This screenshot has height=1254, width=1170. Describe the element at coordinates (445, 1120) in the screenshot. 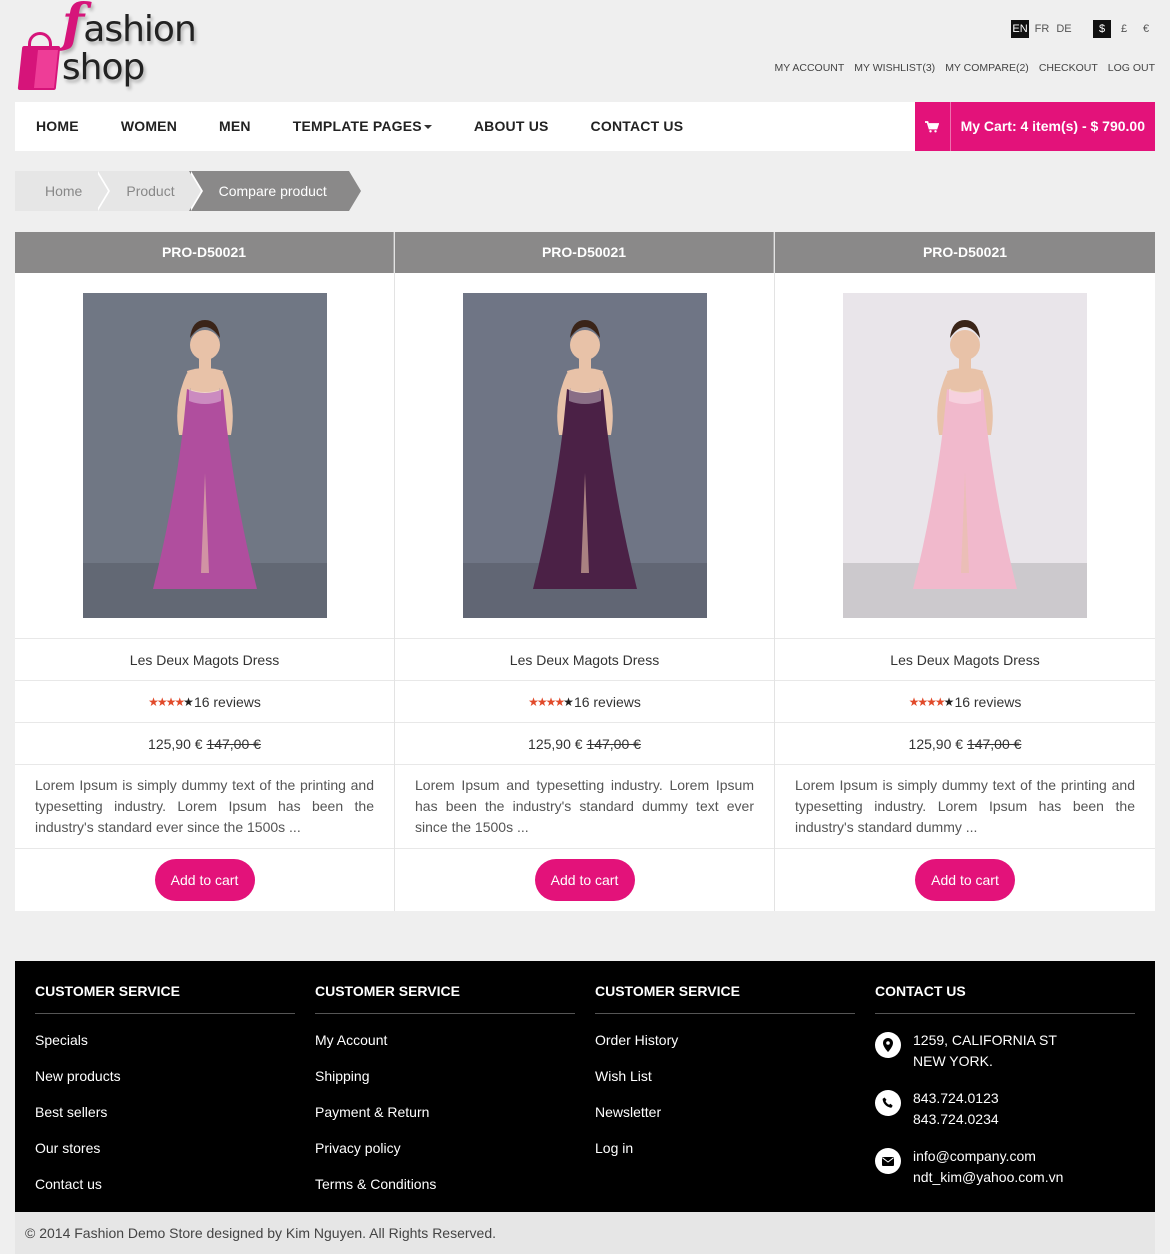

I see `footer-link-payment-return: Payment & Return` at that location.